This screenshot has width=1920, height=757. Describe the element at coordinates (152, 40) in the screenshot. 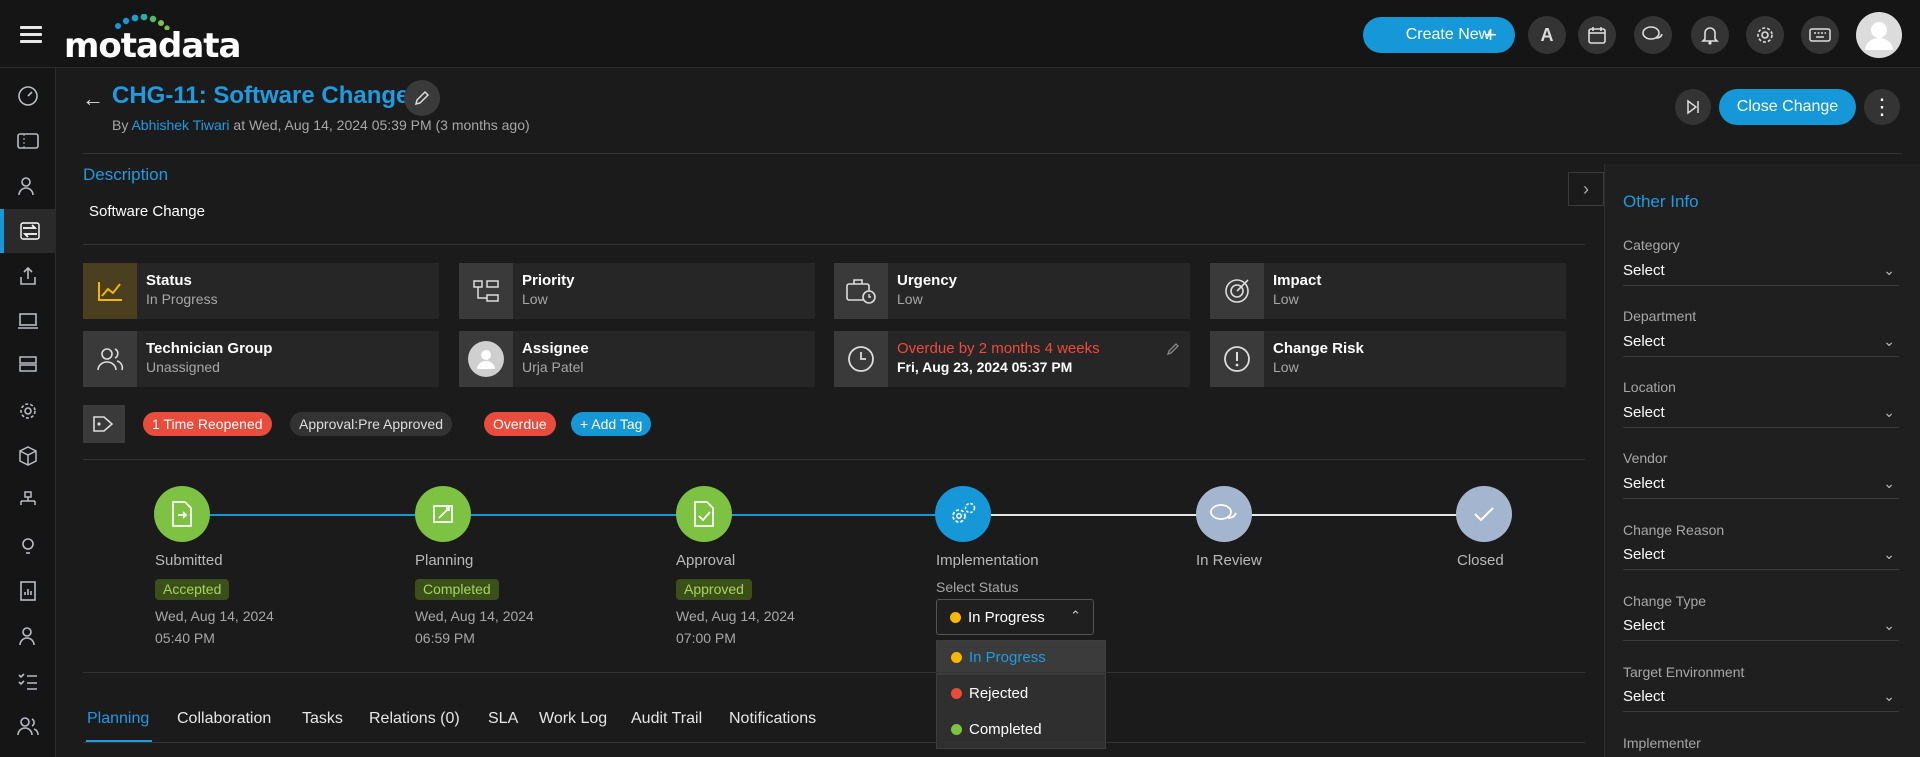

I see `logo: motadata` at that location.